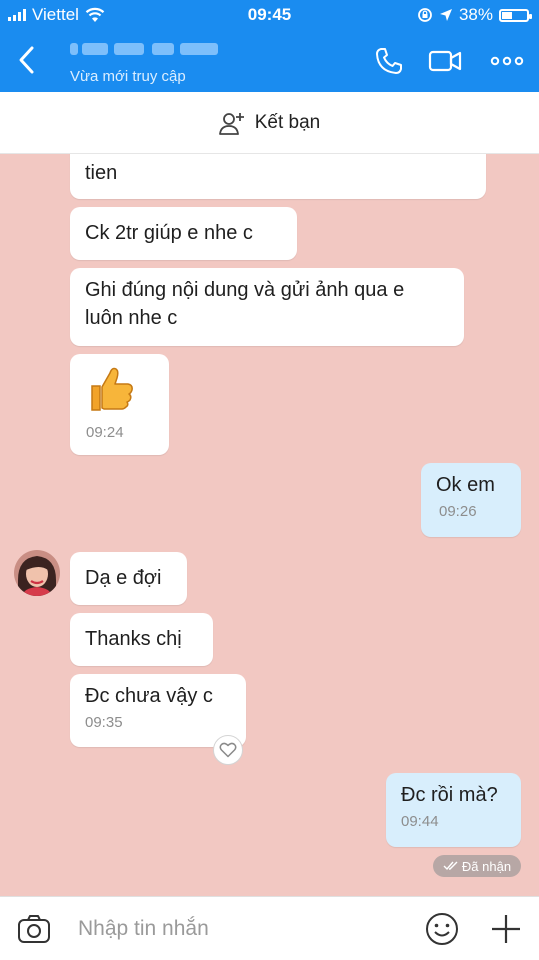 This screenshot has height=960, width=539. I want to click on add-friend-button: Kết bạn, so click(269, 123).